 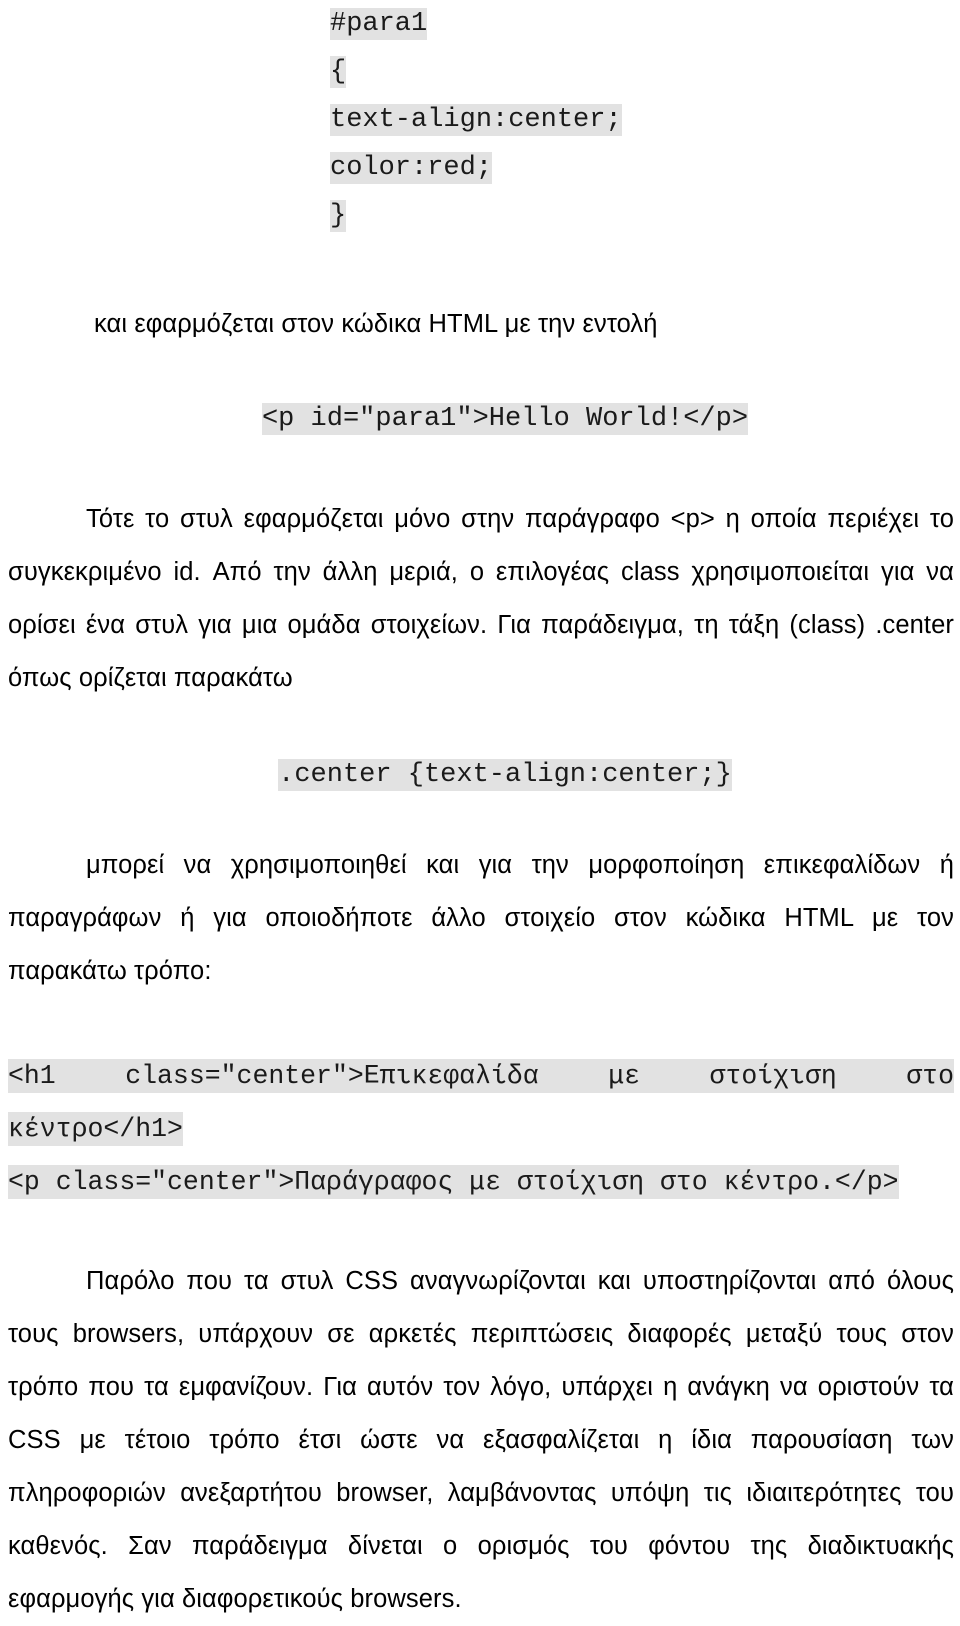 I want to click on code-text: κέντρο</h1>, so click(x=95, y=1129).